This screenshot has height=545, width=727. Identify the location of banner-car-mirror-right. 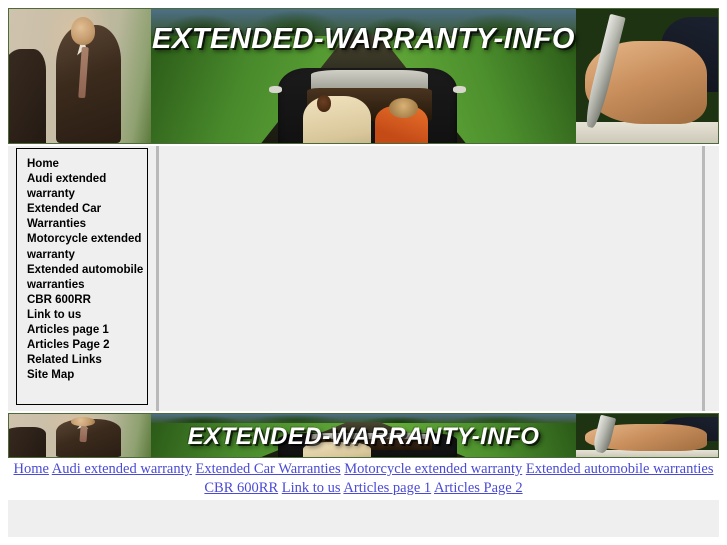
(459, 89).